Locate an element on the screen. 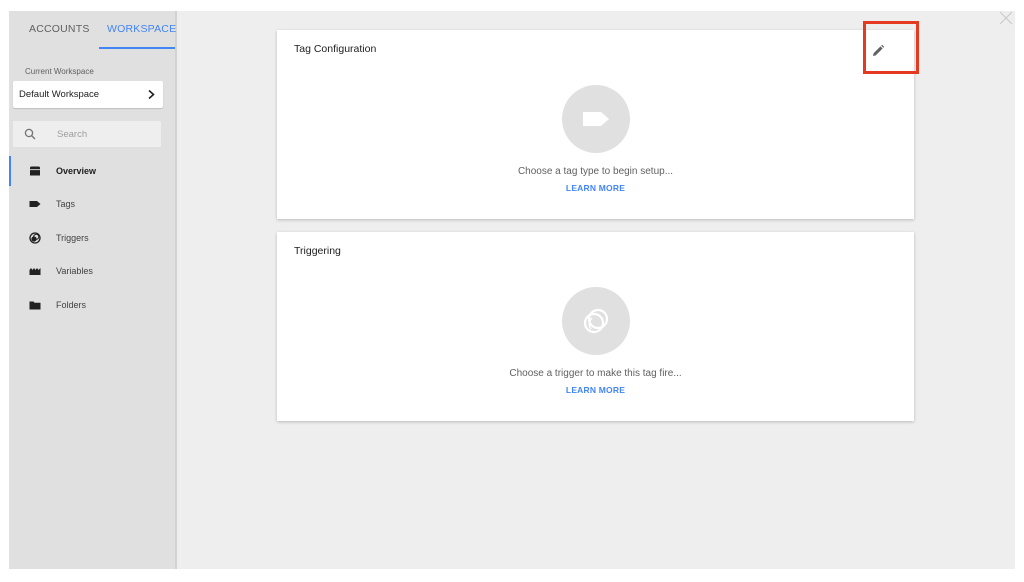 This screenshot has width=1024, height=582. tag-type-selector is located at coordinates (596, 119).